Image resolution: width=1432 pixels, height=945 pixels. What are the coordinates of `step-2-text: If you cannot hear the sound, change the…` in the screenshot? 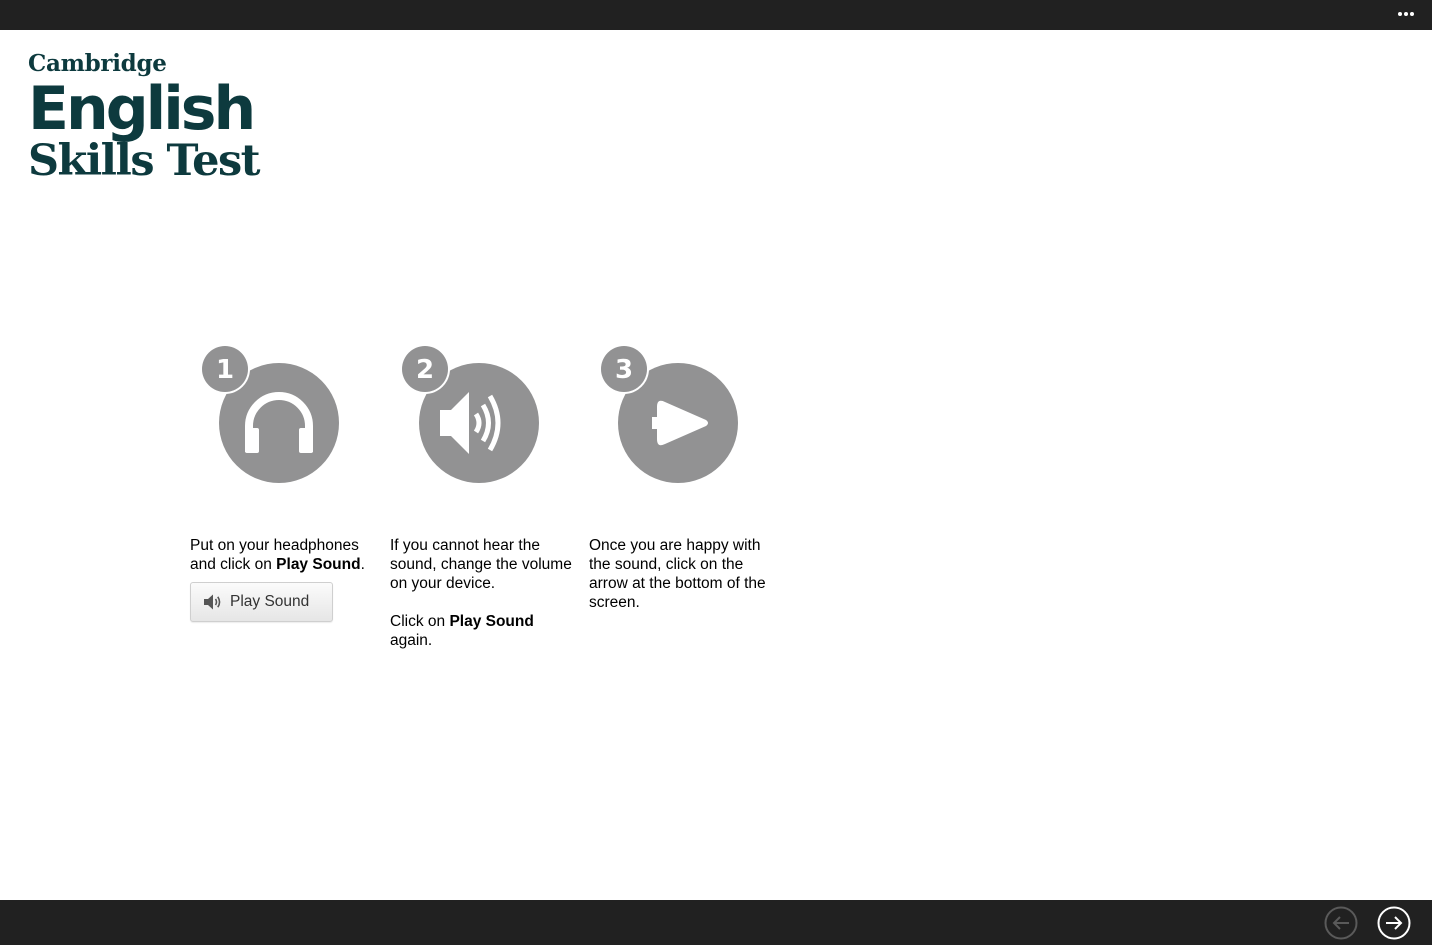 It's located at (481, 564).